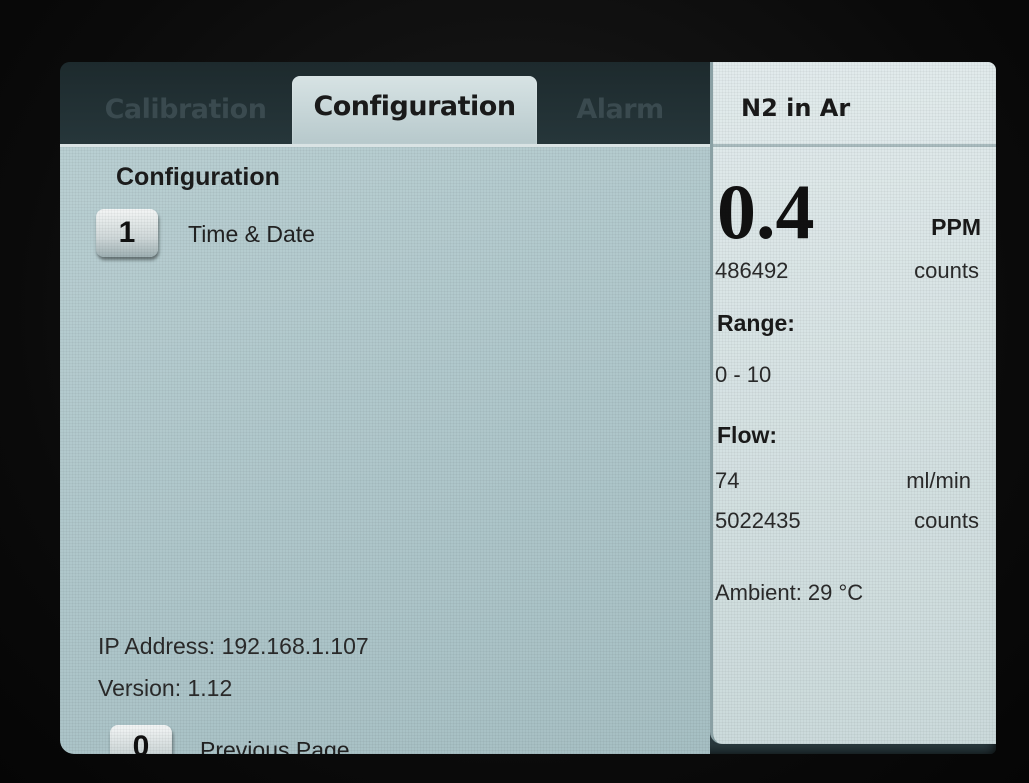  What do you see at coordinates (127, 233) in the screenshot?
I see `key-1-button: 1` at bounding box center [127, 233].